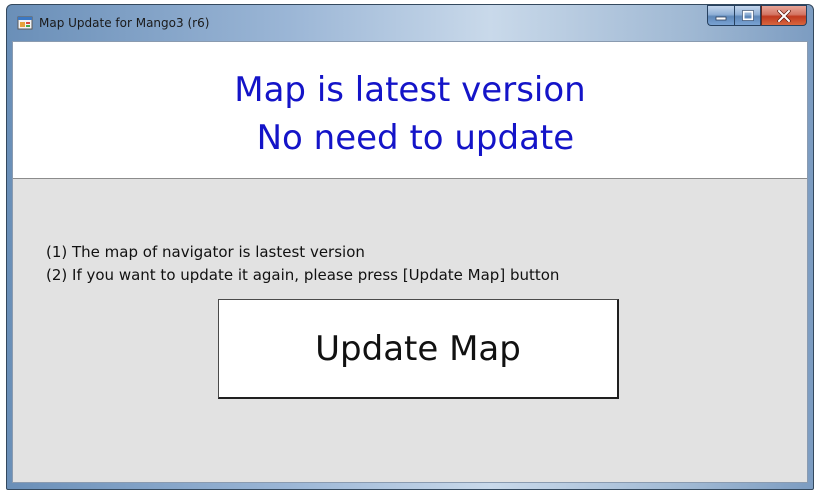  I want to click on caption-buttons, so click(757, 16).